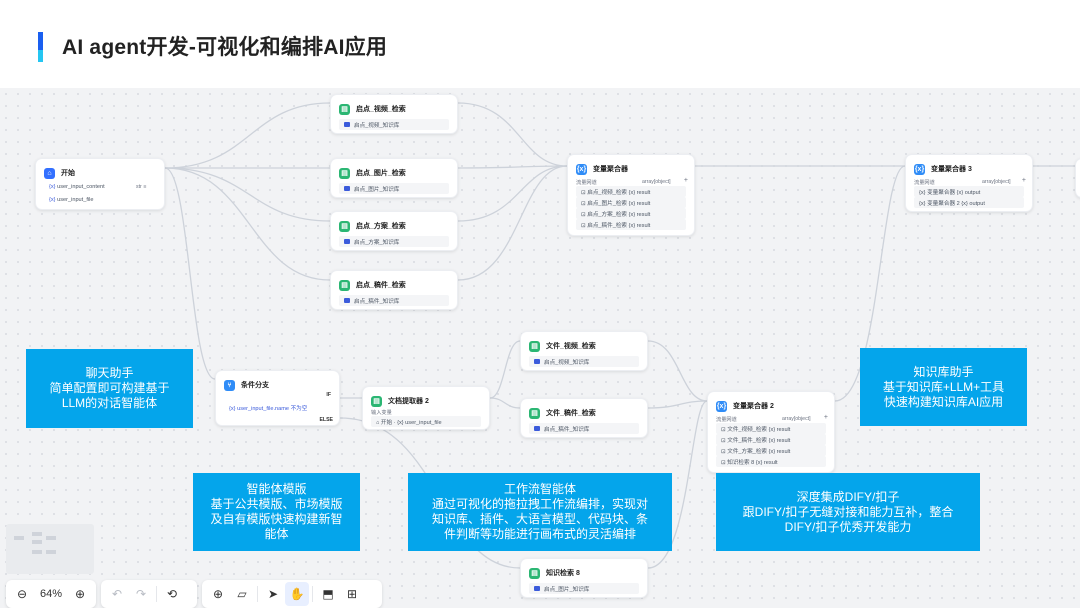 The width and height of the screenshot is (1080, 608). Describe the element at coordinates (571, 346) in the screenshot. I see `file-video-title: 文件_视频_检索` at that location.